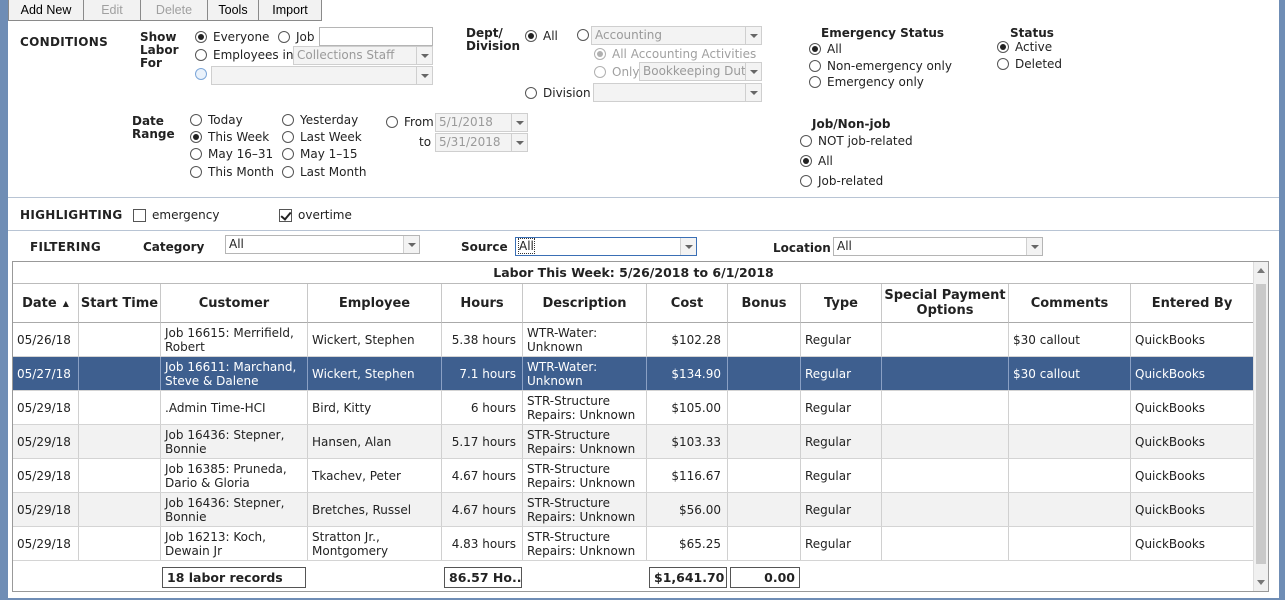  What do you see at coordinates (392, 122) in the screenshot?
I see `from-radio` at bounding box center [392, 122].